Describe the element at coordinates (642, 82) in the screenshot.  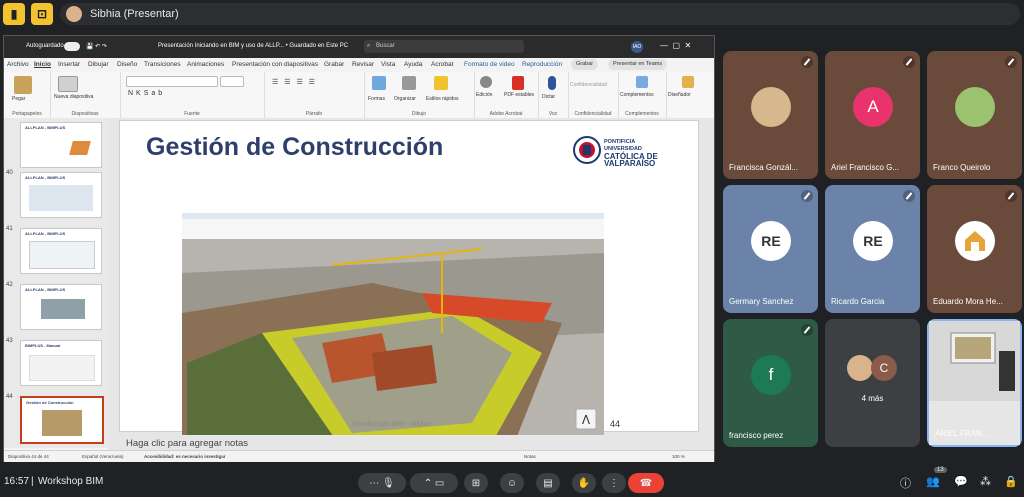
I see `addins-icon` at that location.